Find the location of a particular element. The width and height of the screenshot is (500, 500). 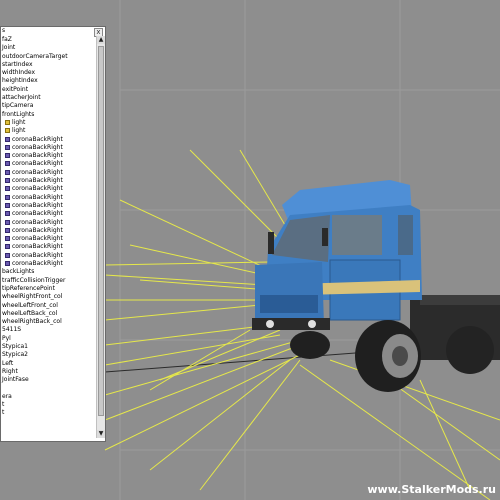

tree-item: heightIndex is located at coordinates (49, 81).